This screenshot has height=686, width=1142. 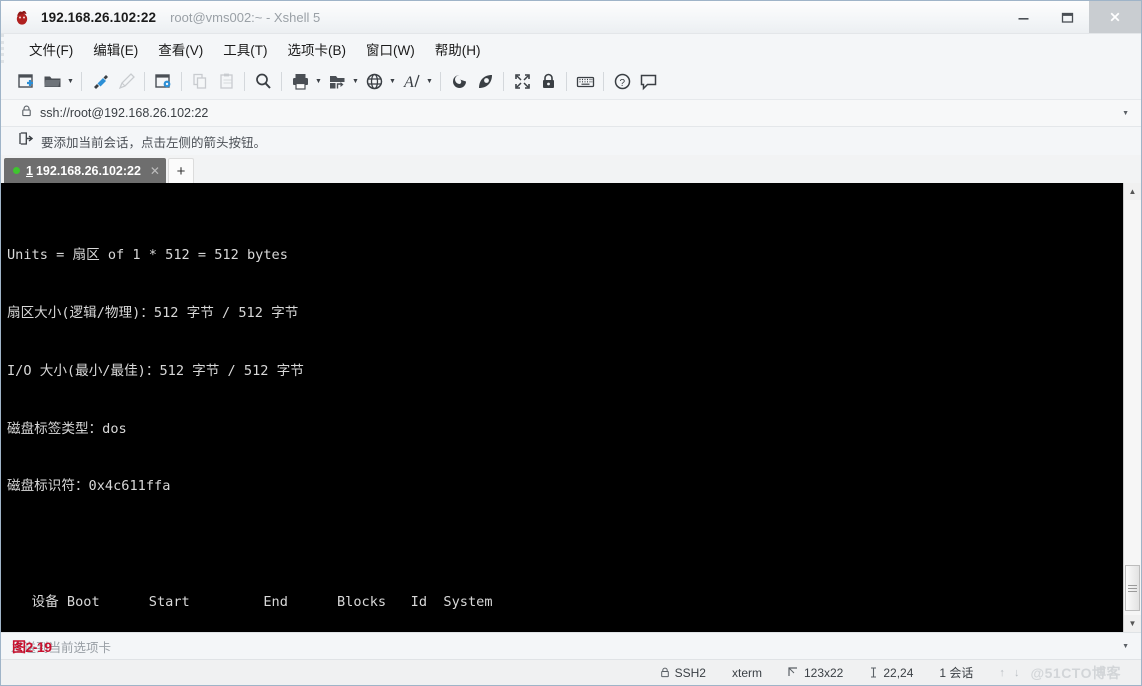 What do you see at coordinates (155, 370) in the screenshot?
I see `terminal-line: I/O 大小(最小/最佳)：512 字节 / 512 字节` at bounding box center [155, 370].